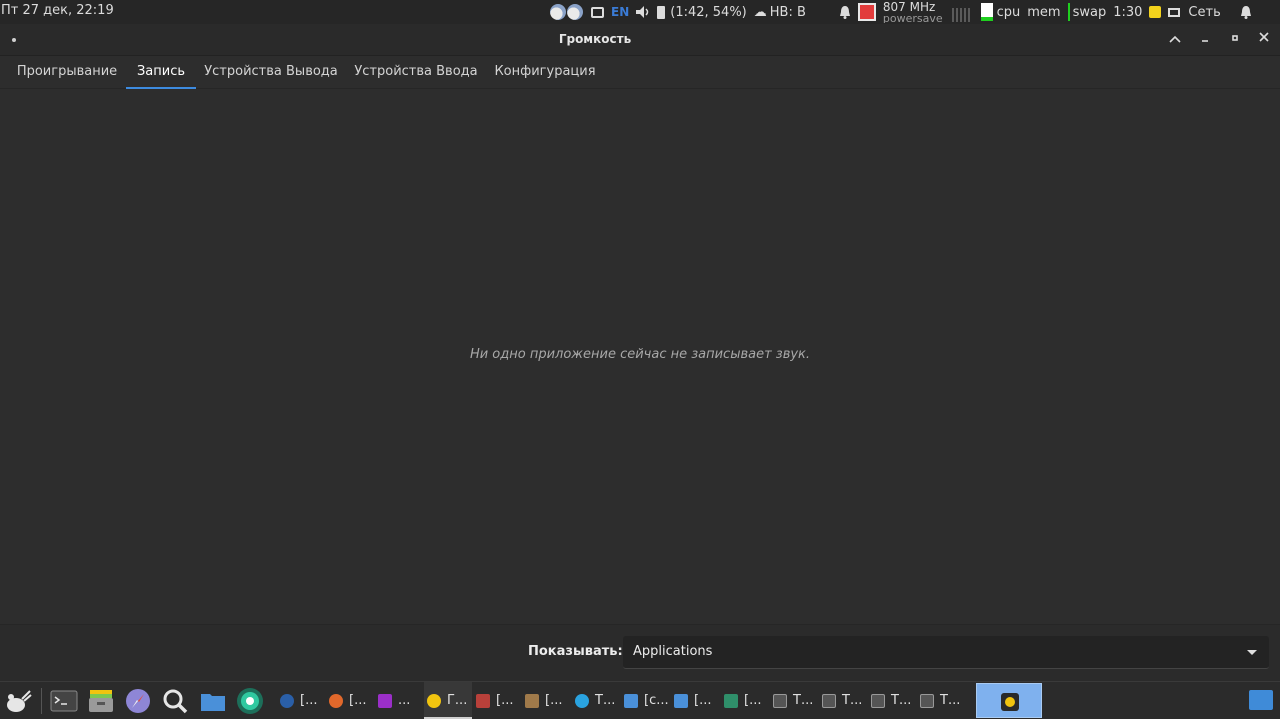  I want to click on chevron-up-icon, so click(1175, 39).